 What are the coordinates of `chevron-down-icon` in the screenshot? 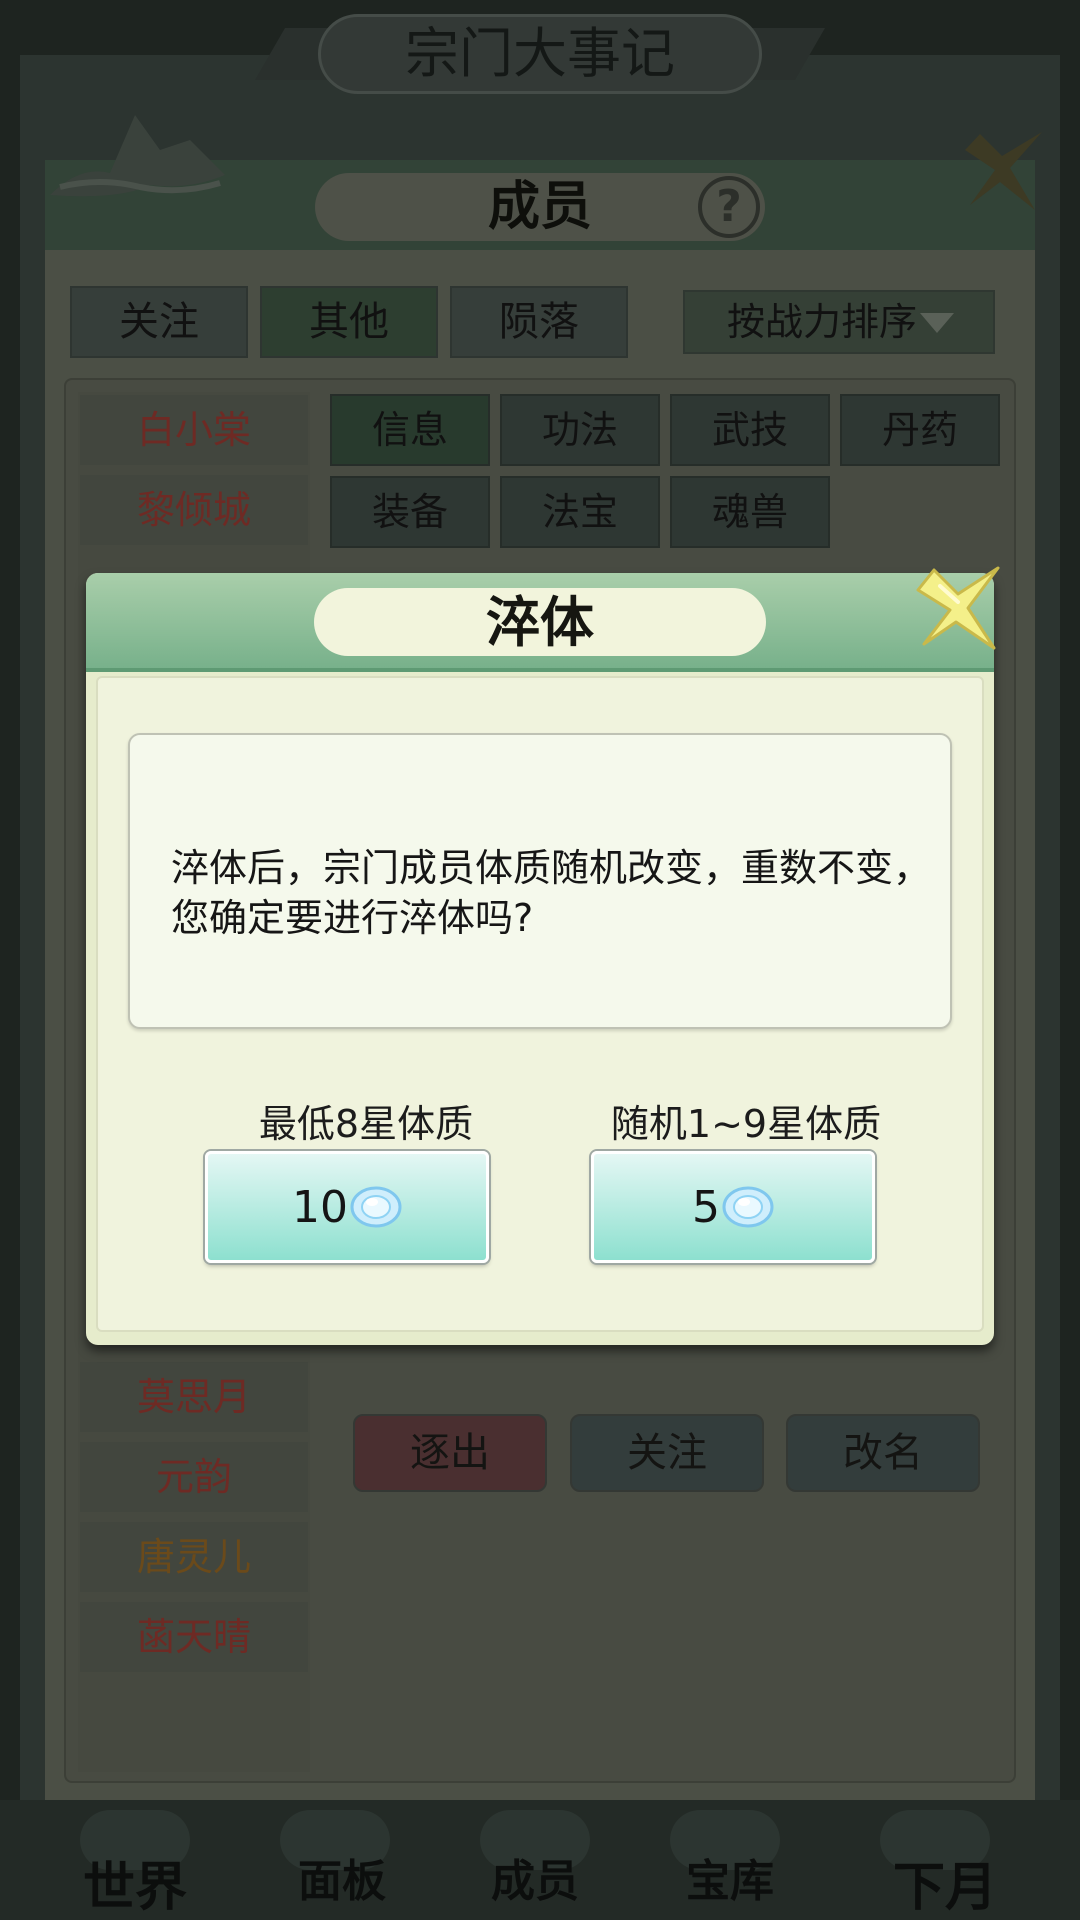 It's located at (937, 323).